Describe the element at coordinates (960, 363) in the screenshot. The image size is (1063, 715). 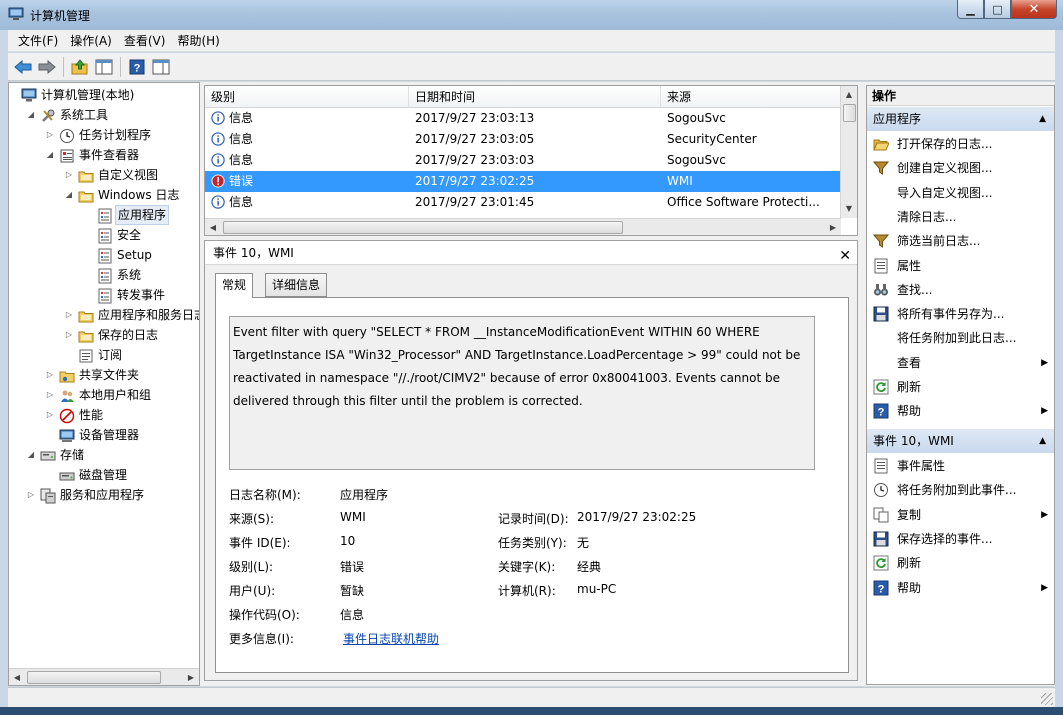
I see `action-item: 查看 ▶` at that location.